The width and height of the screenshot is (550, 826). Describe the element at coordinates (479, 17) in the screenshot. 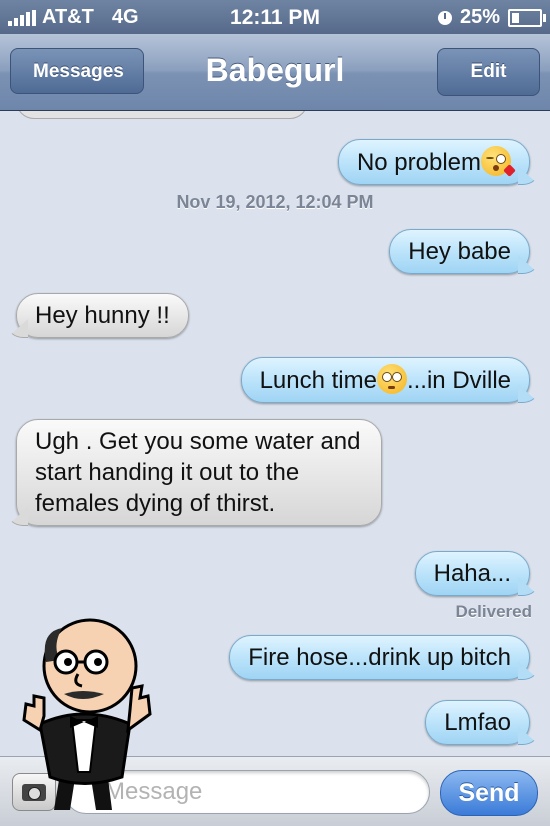

I see `battery-percent: 25%` at that location.